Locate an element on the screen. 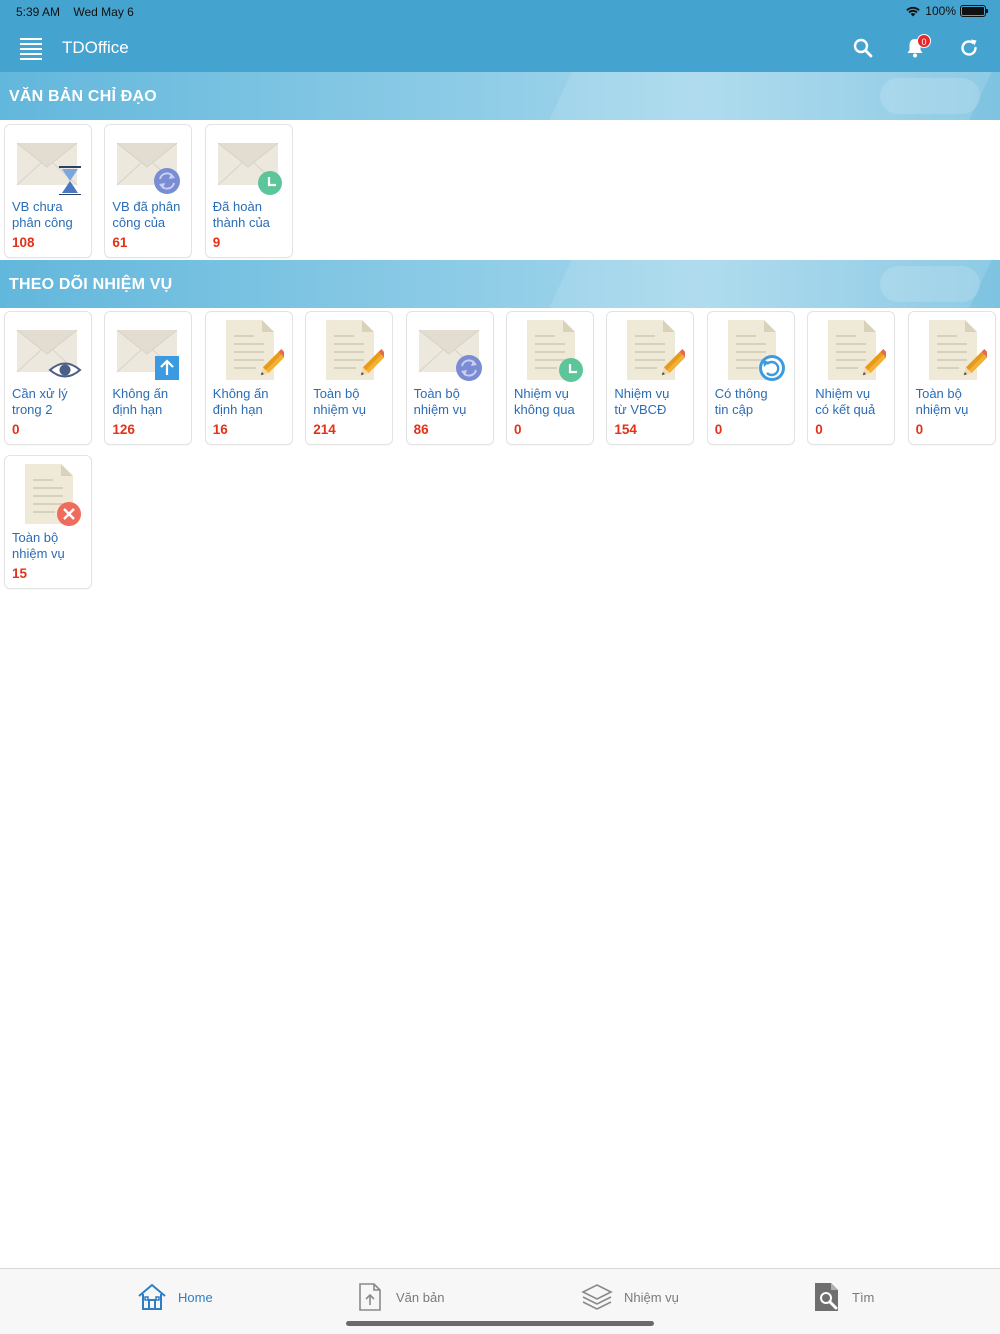 This screenshot has width=1000, height=1334. tab-label: Văn bản is located at coordinates (420, 1297).